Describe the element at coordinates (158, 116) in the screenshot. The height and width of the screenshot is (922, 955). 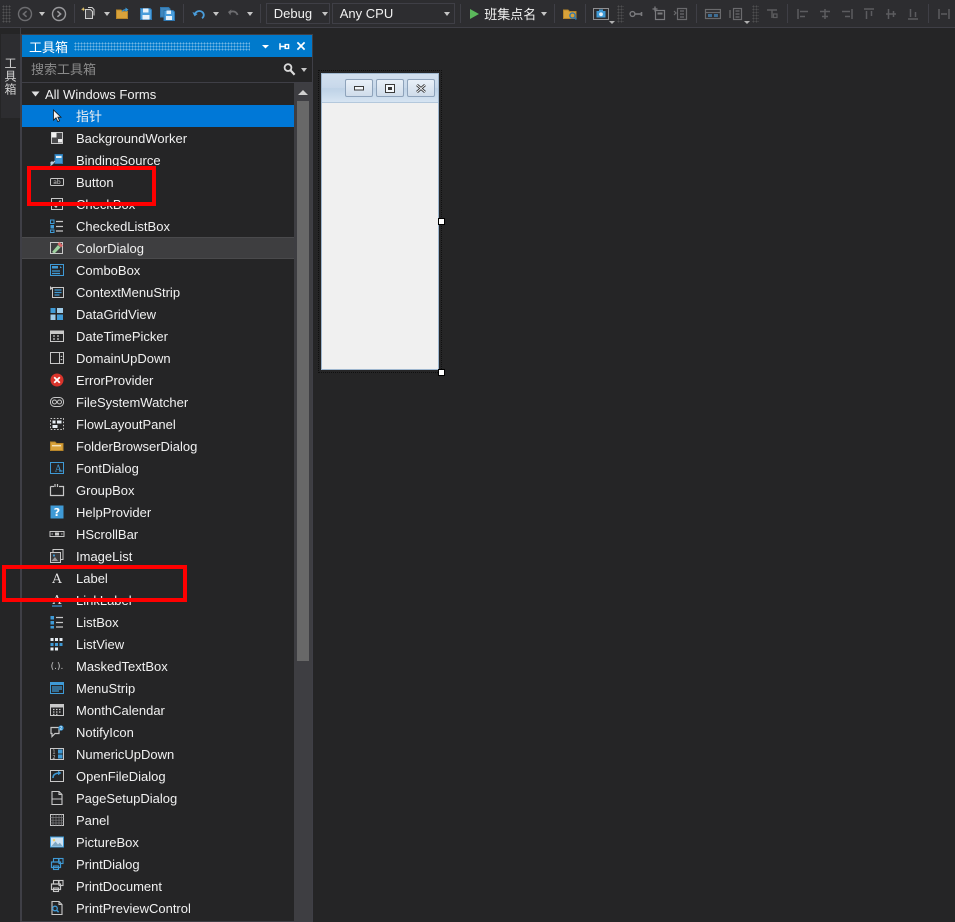
I see `toolbox-item-指针: 指针` at that location.